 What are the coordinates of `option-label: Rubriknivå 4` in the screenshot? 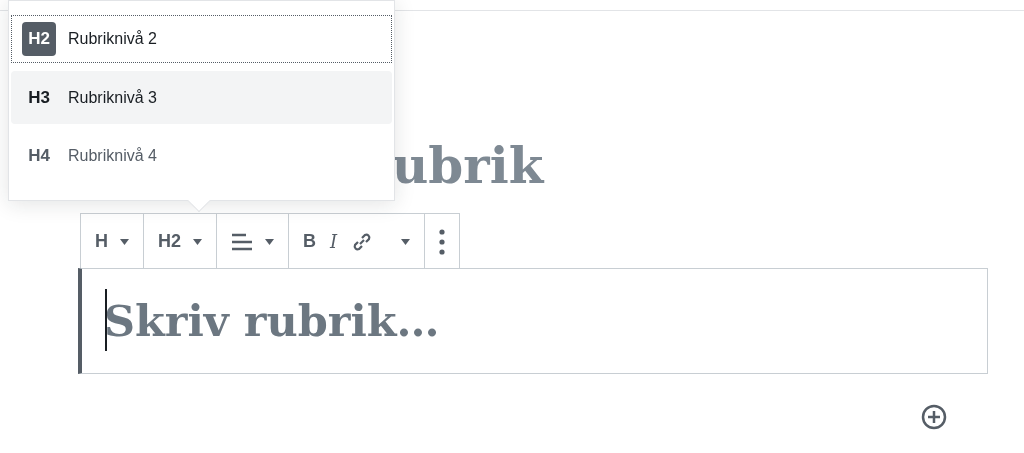 It's located at (112, 156).